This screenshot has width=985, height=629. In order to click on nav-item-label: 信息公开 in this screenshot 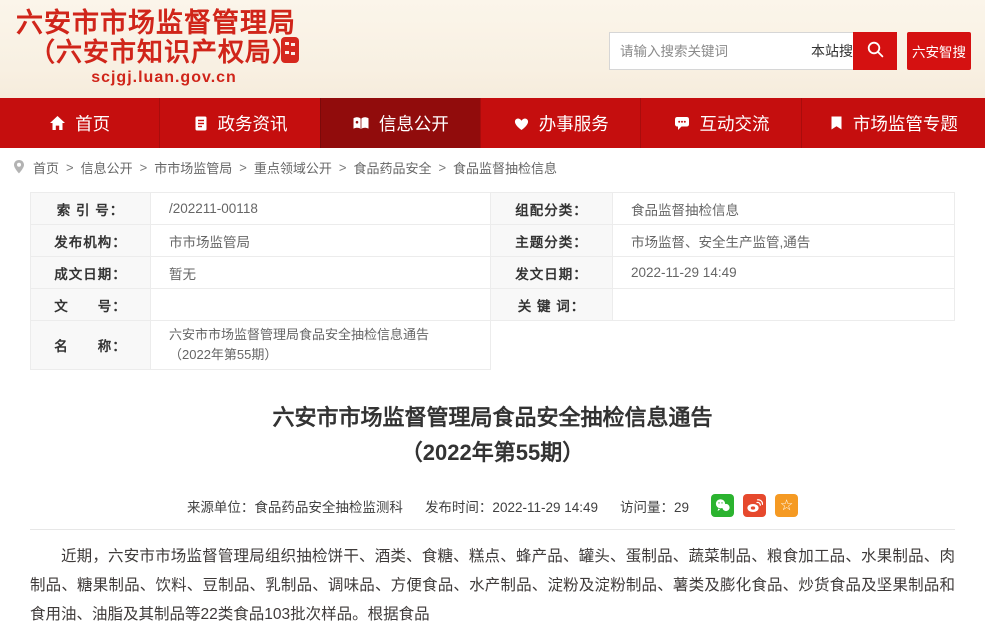, I will do `click(413, 123)`.